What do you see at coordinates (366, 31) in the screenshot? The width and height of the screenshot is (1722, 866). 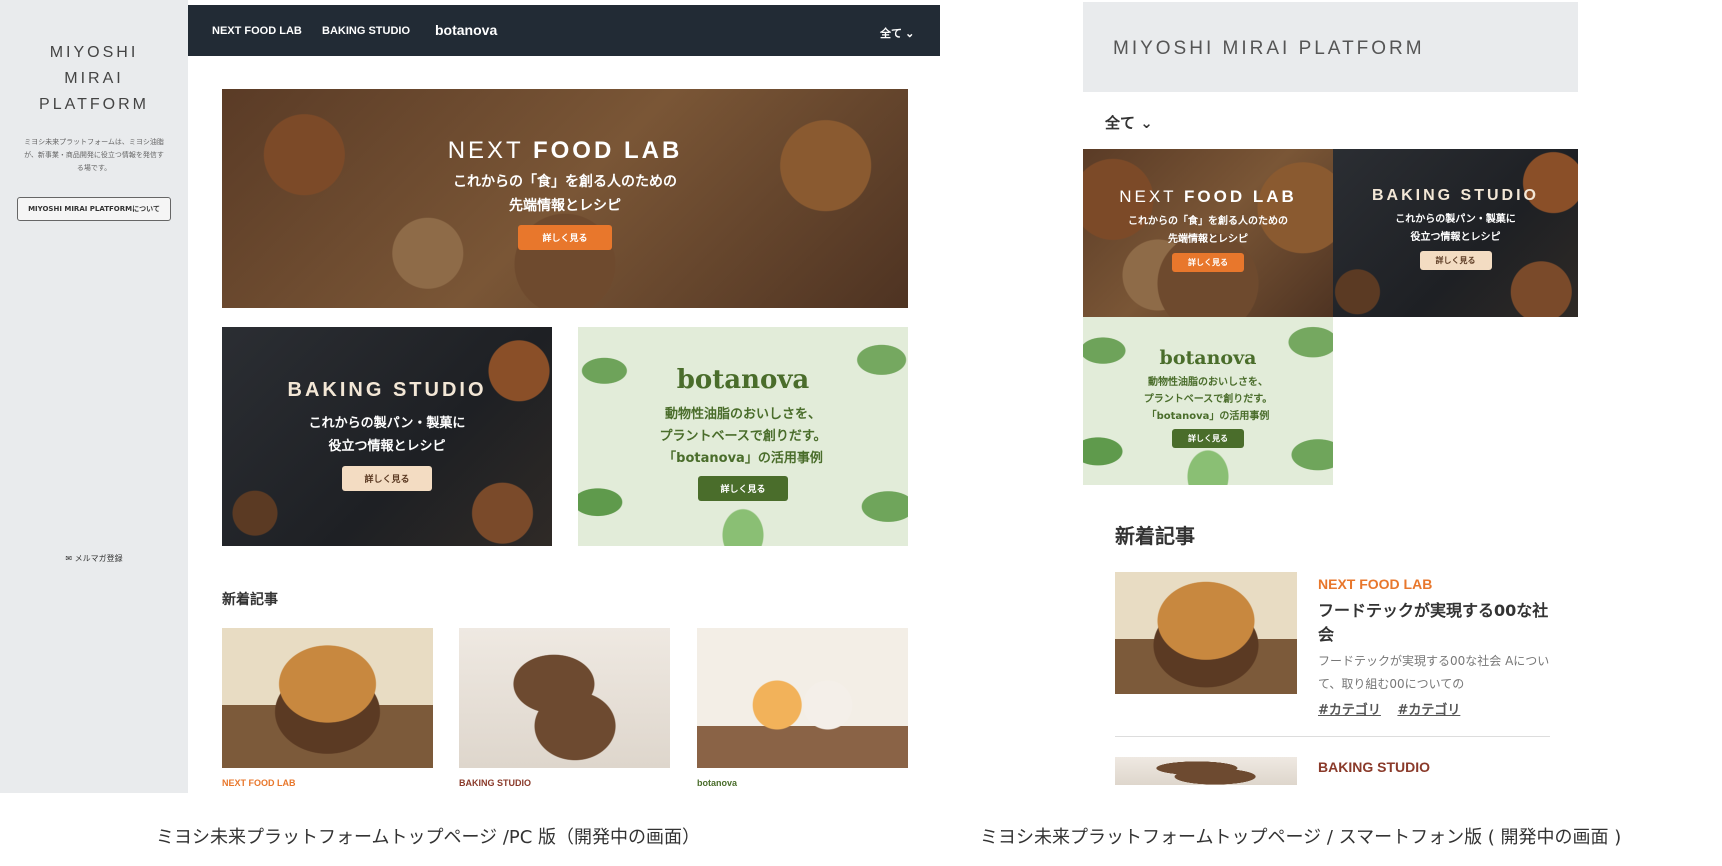 I see `nav-item-baking-studio: BAKING STUDIO` at bounding box center [366, 31].